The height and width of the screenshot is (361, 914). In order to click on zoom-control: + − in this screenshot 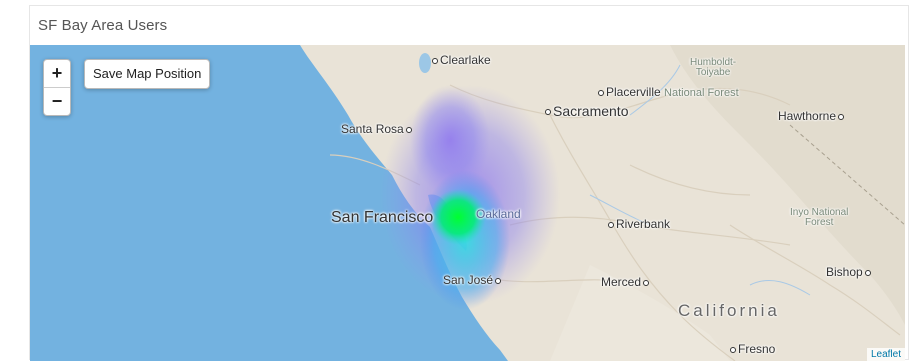, I will do `click(57, 87)`.